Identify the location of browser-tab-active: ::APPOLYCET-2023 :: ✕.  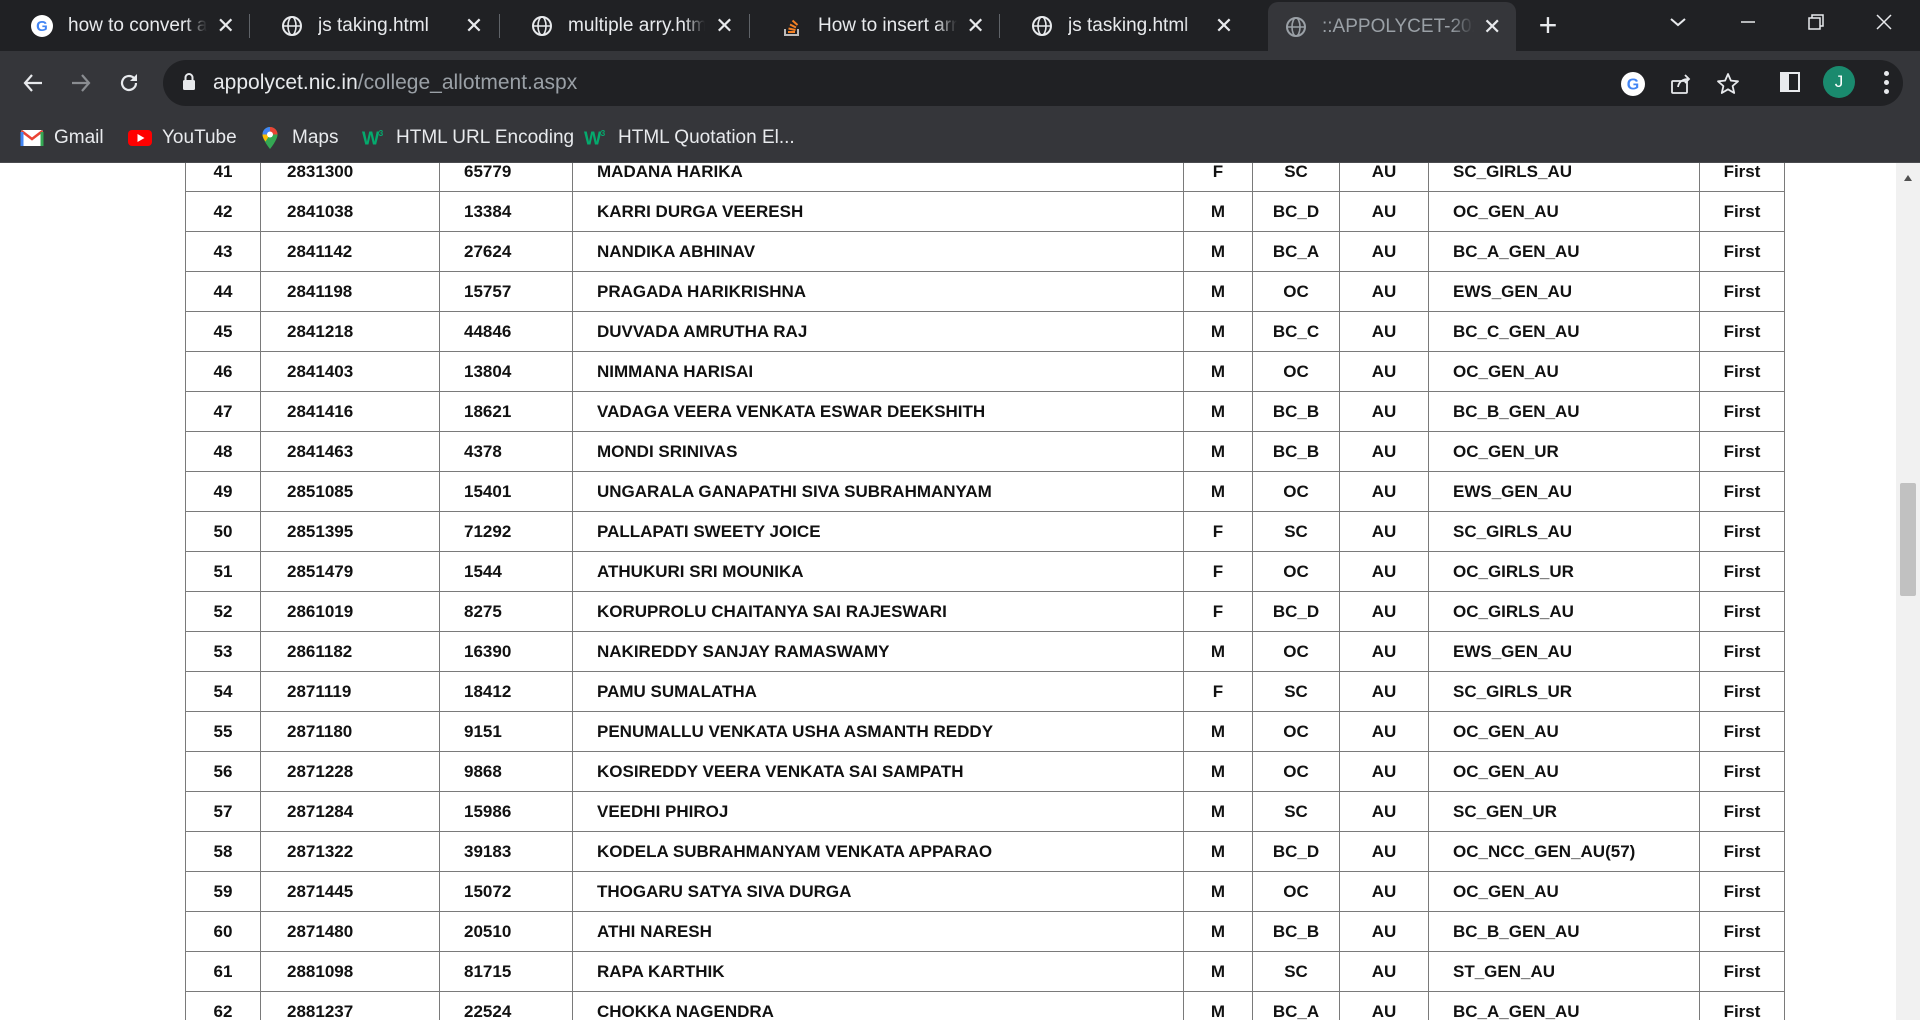
(1392, 26).